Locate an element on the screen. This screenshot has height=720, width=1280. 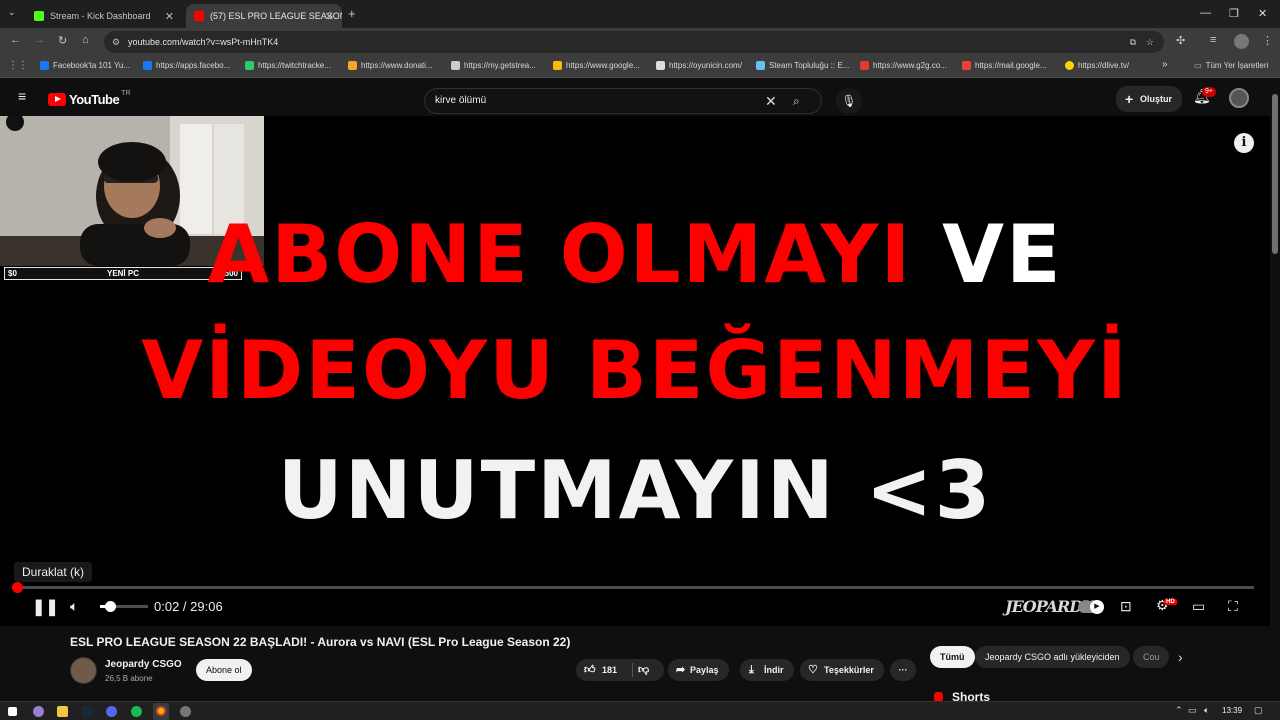
thanks-label: Teşekkürler is located at coordinates (849, 670).